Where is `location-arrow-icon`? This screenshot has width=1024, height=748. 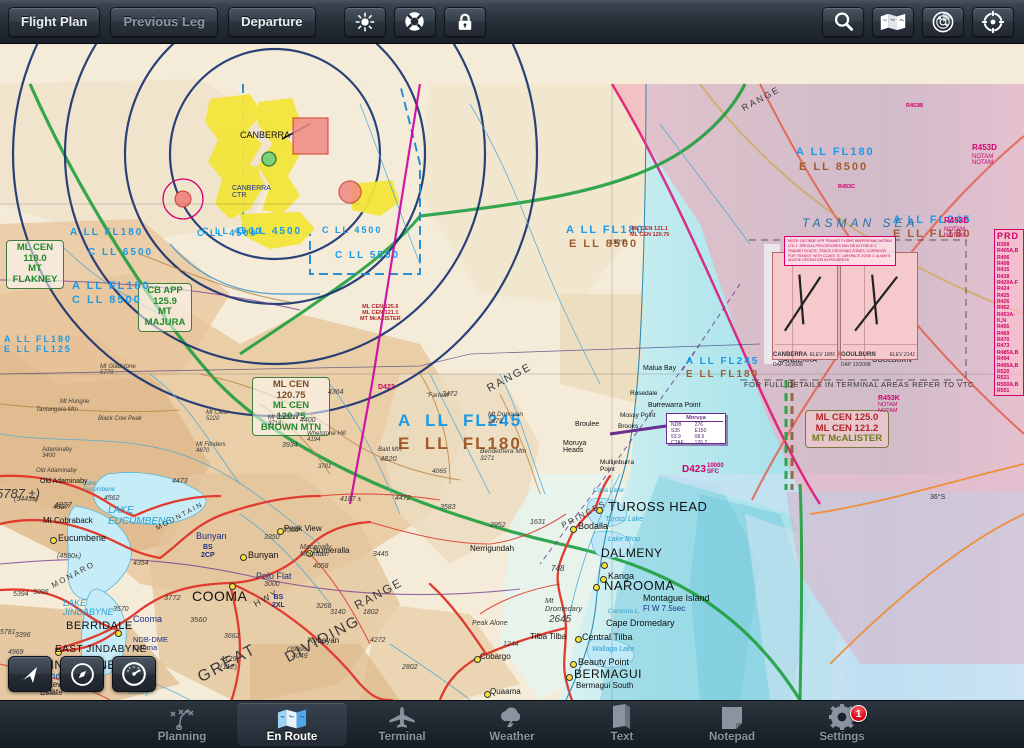
location-arrow-icon is located at coordinates (30, 675).